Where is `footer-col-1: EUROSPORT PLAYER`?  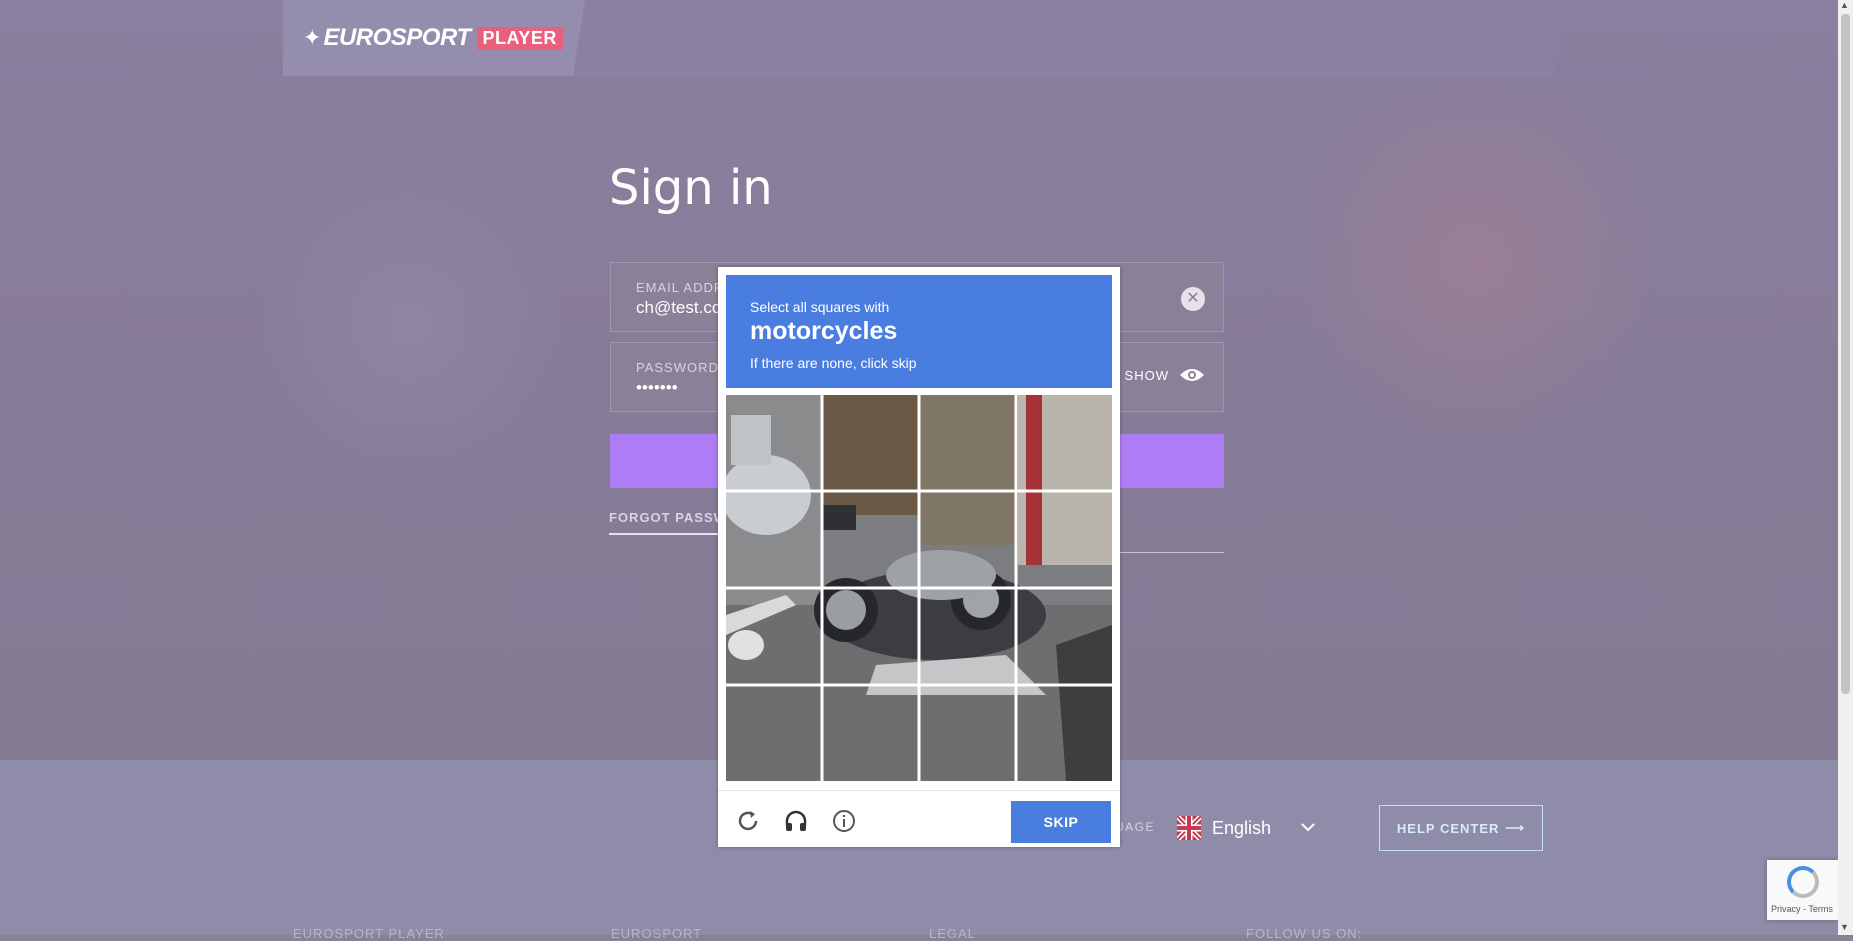
footer-col-1: EUROSPORT PLAYER is located at coordinates (369, 933).